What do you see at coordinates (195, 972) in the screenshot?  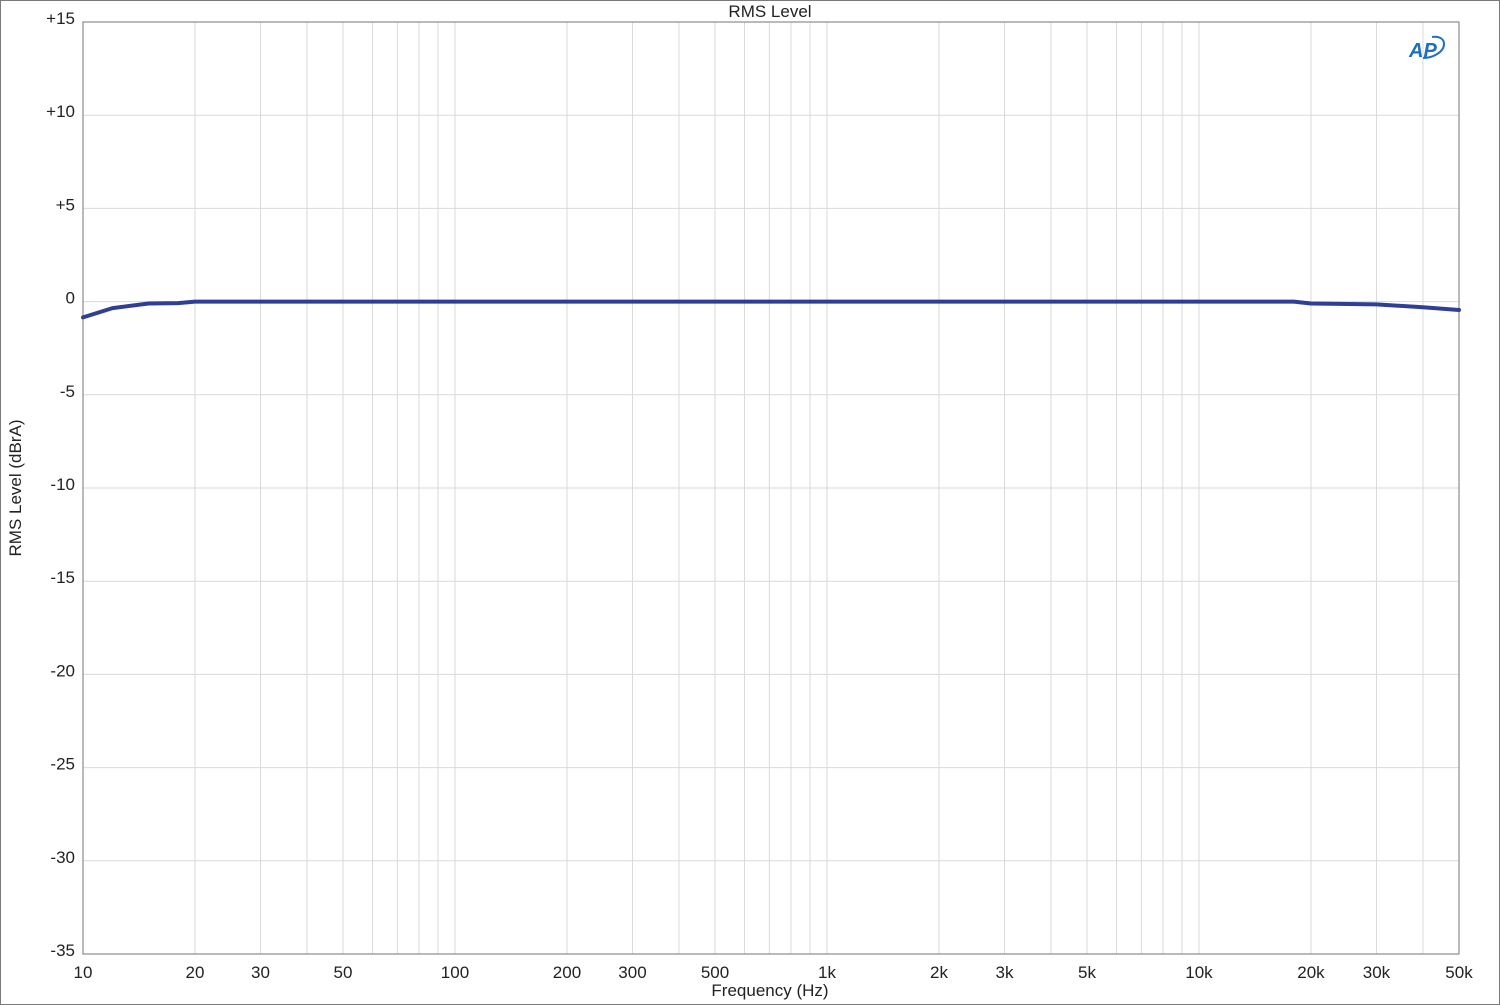 I see `x-tick-label: 20` at bounding box center [195, 972].